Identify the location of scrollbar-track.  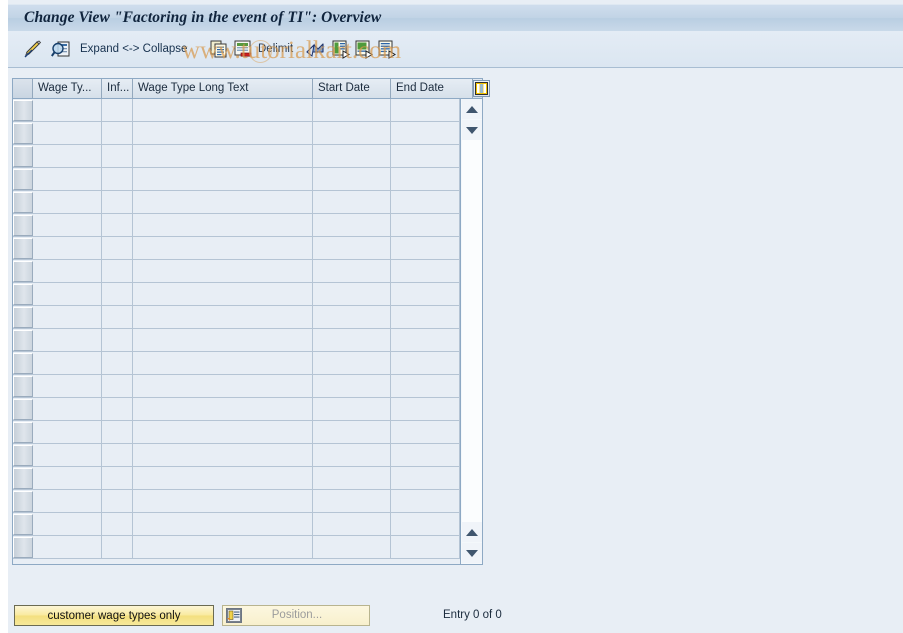
(472, 331).